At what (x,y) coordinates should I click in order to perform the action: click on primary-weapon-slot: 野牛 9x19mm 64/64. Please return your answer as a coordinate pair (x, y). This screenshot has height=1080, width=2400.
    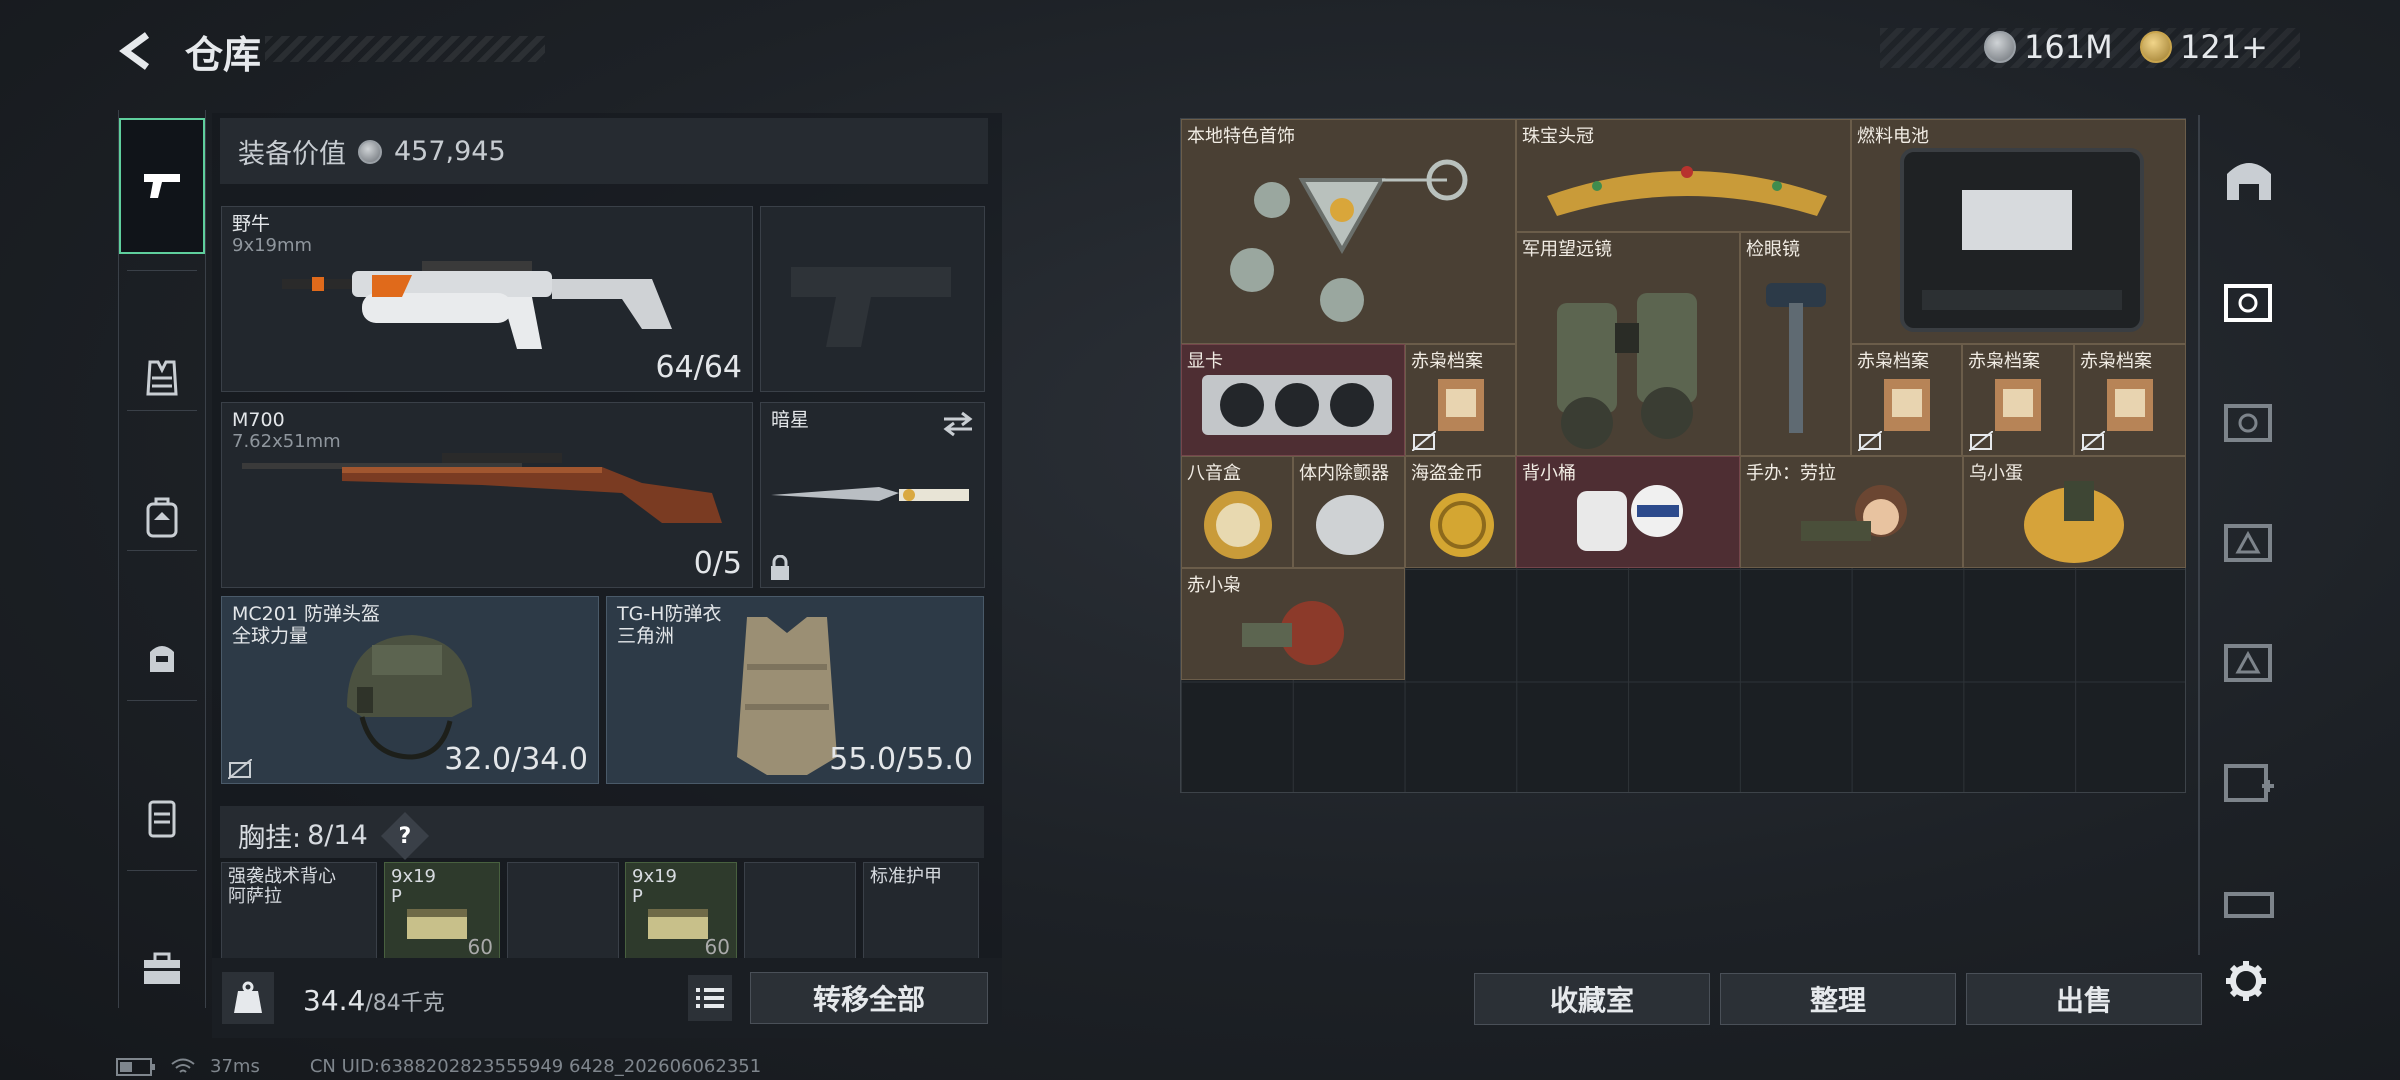
    Looking at the image, I should click on (487, 299).